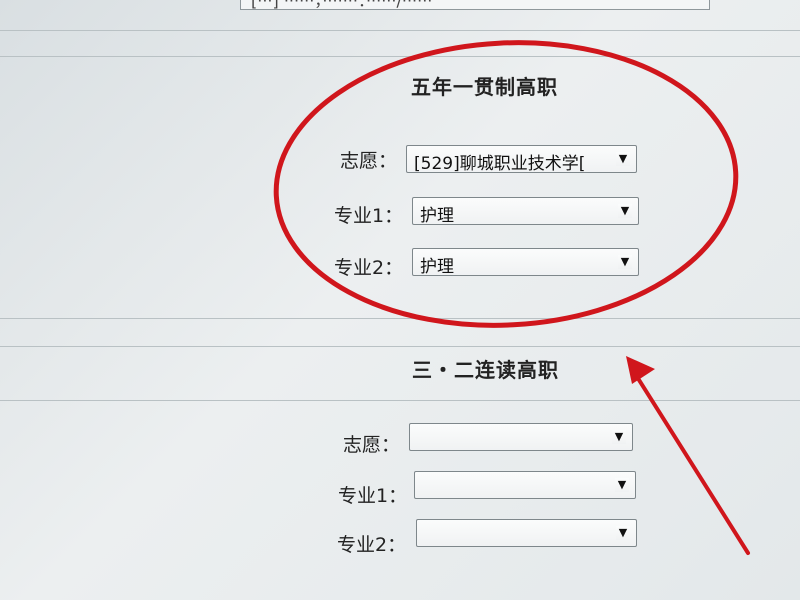 This screenshot has height=600, width=800. What do you see at coordinates (691, 462) in the screenshot?
I see `red-arrow-annotation` at bounding box center [691, 462].